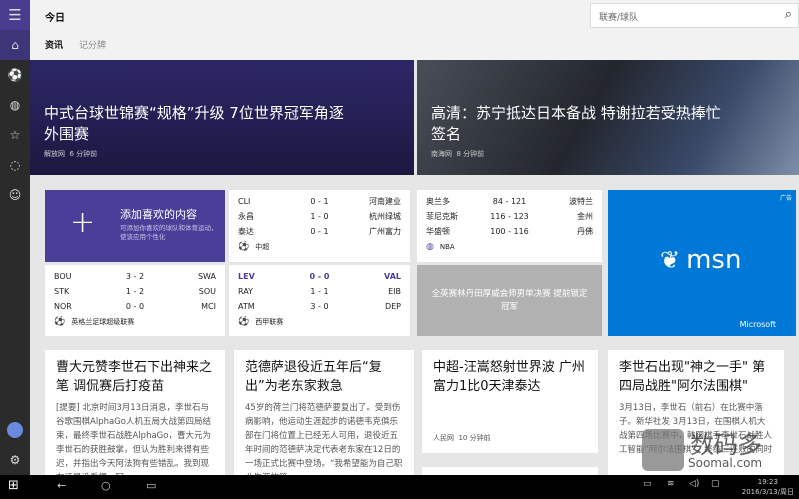  Describe the element at coordinates (619, 18) in the screenshot. I see `search-placeholder: 联赛/球队` at that location.